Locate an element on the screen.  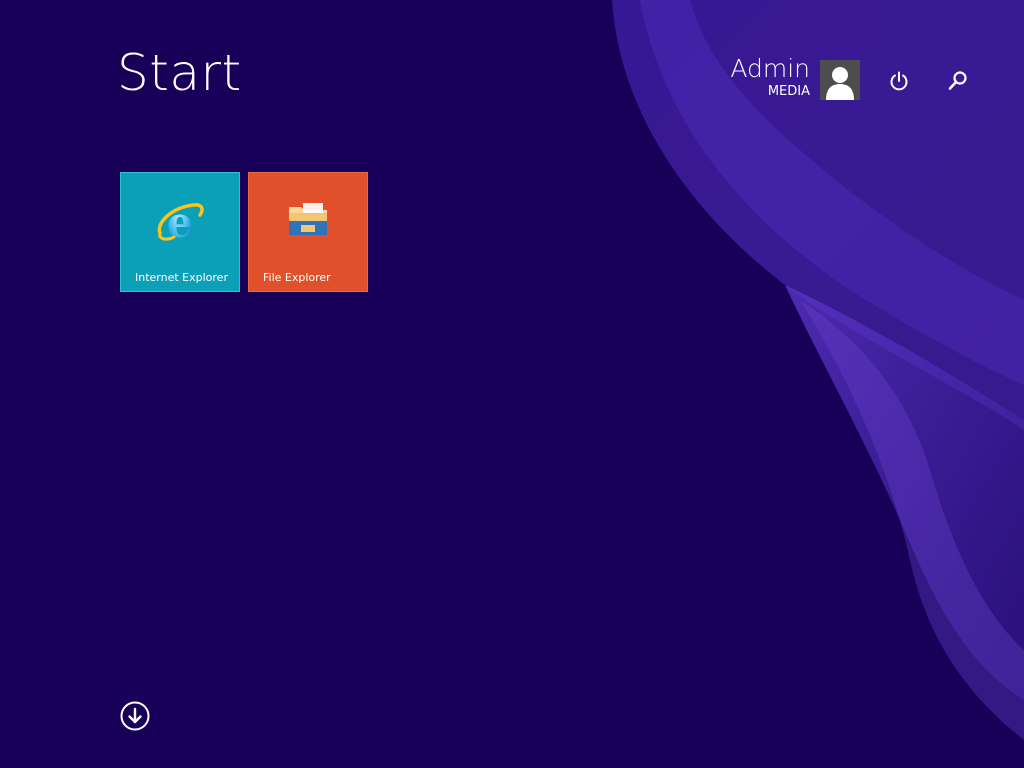
internet-explorer-icon: e is located at coordinates (180, 222).